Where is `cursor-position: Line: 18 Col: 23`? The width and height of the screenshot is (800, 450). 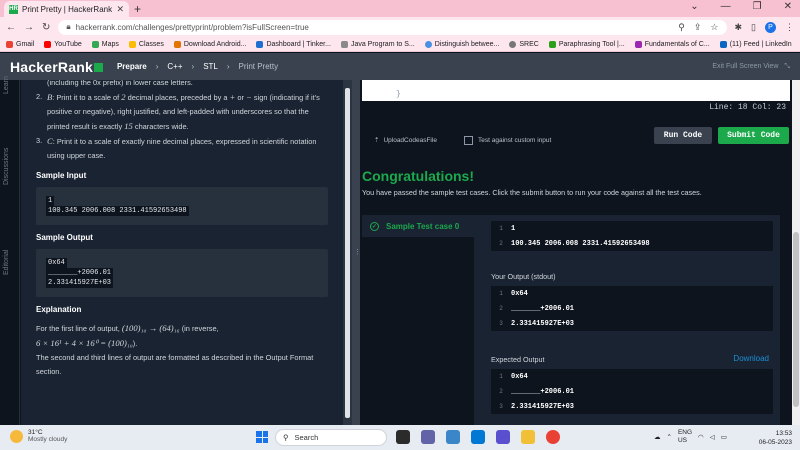 cursor-position: Line: 18 Col: 23 is located at coordinates (747, 107).